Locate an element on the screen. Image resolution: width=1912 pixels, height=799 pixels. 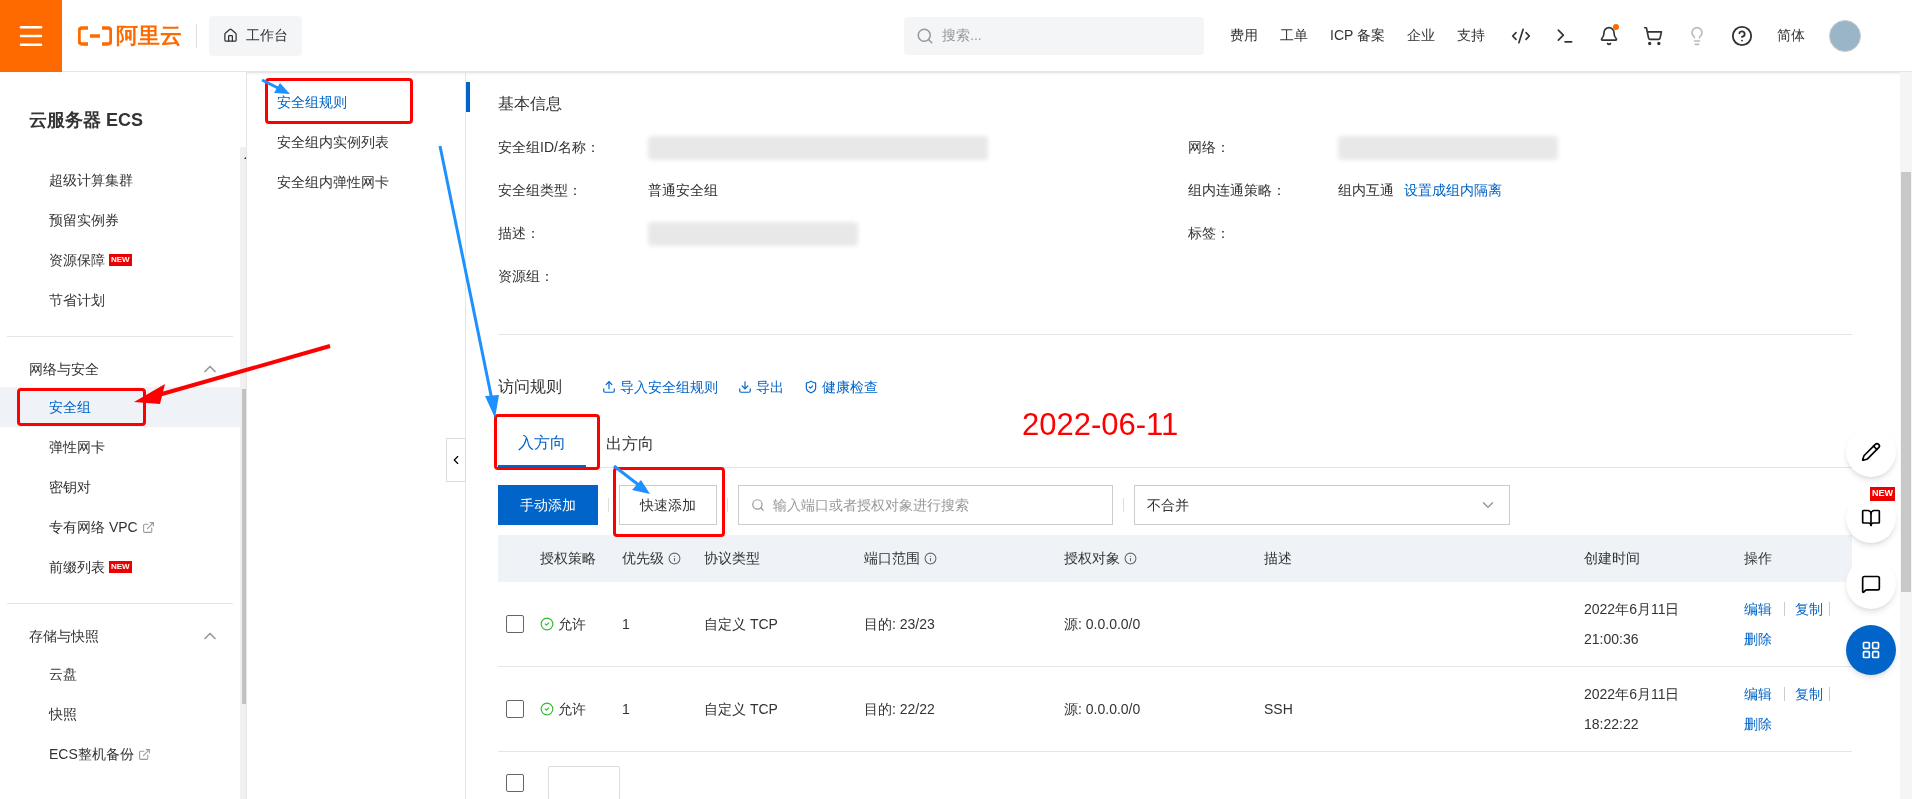
upload-icon is located at coordinates (609, 387).